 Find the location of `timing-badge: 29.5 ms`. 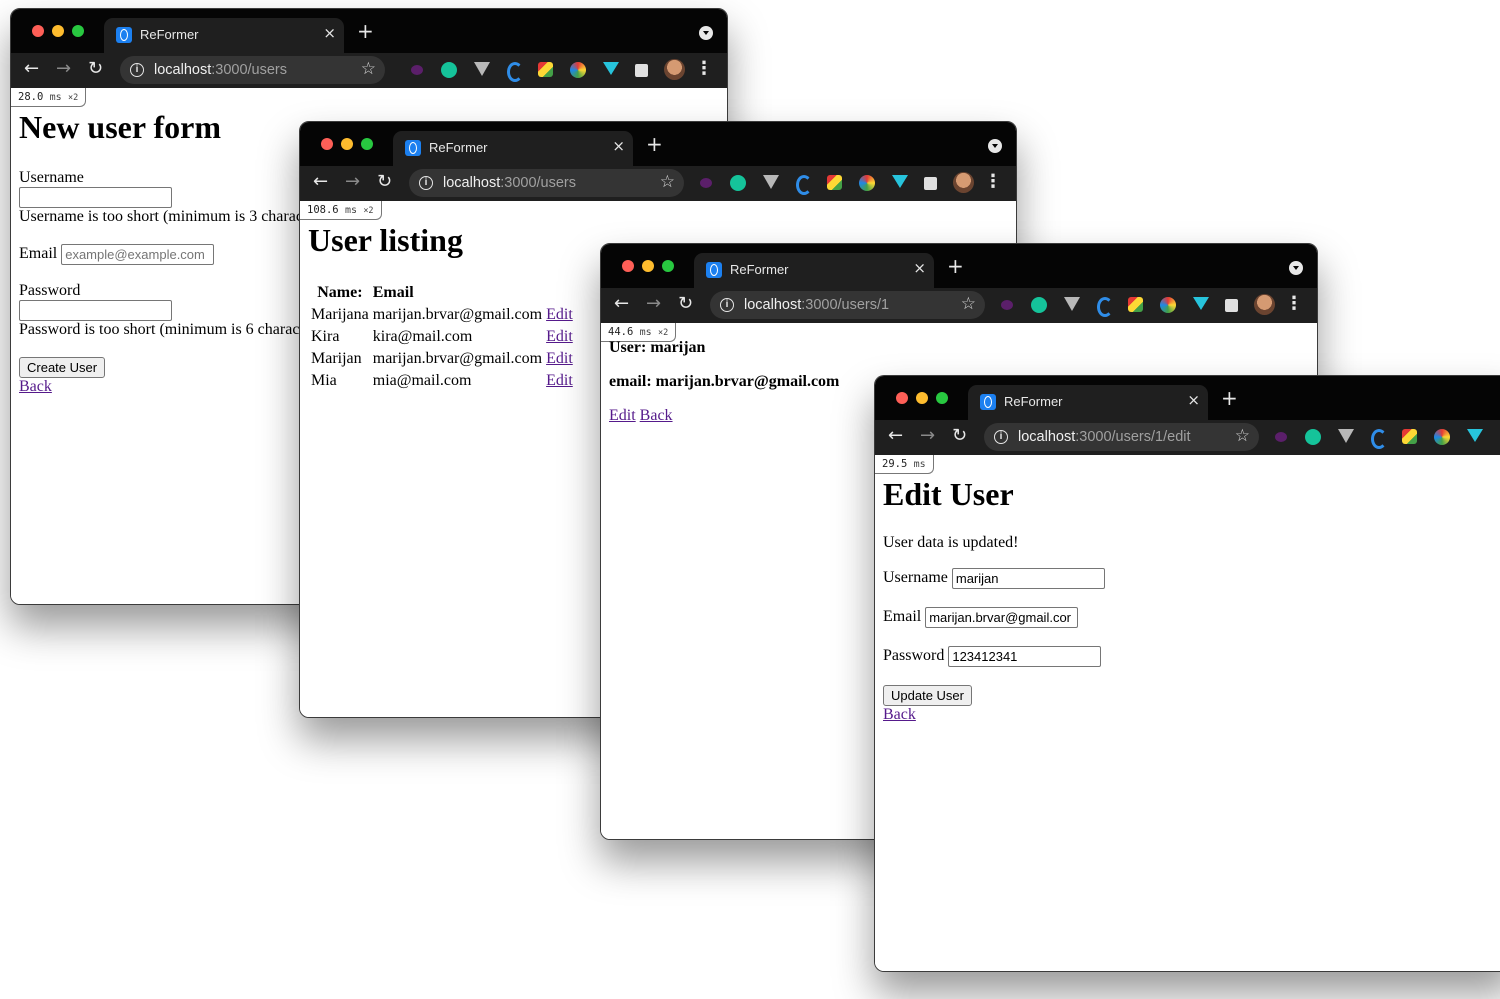

timing-badge: 29.5 ms is located at coordinates (904, 464).